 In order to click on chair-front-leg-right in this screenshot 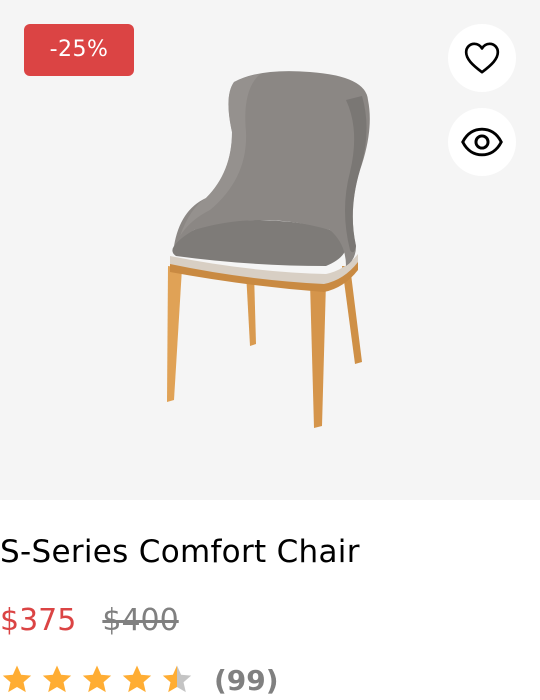, I will do `click(318, 355)`.